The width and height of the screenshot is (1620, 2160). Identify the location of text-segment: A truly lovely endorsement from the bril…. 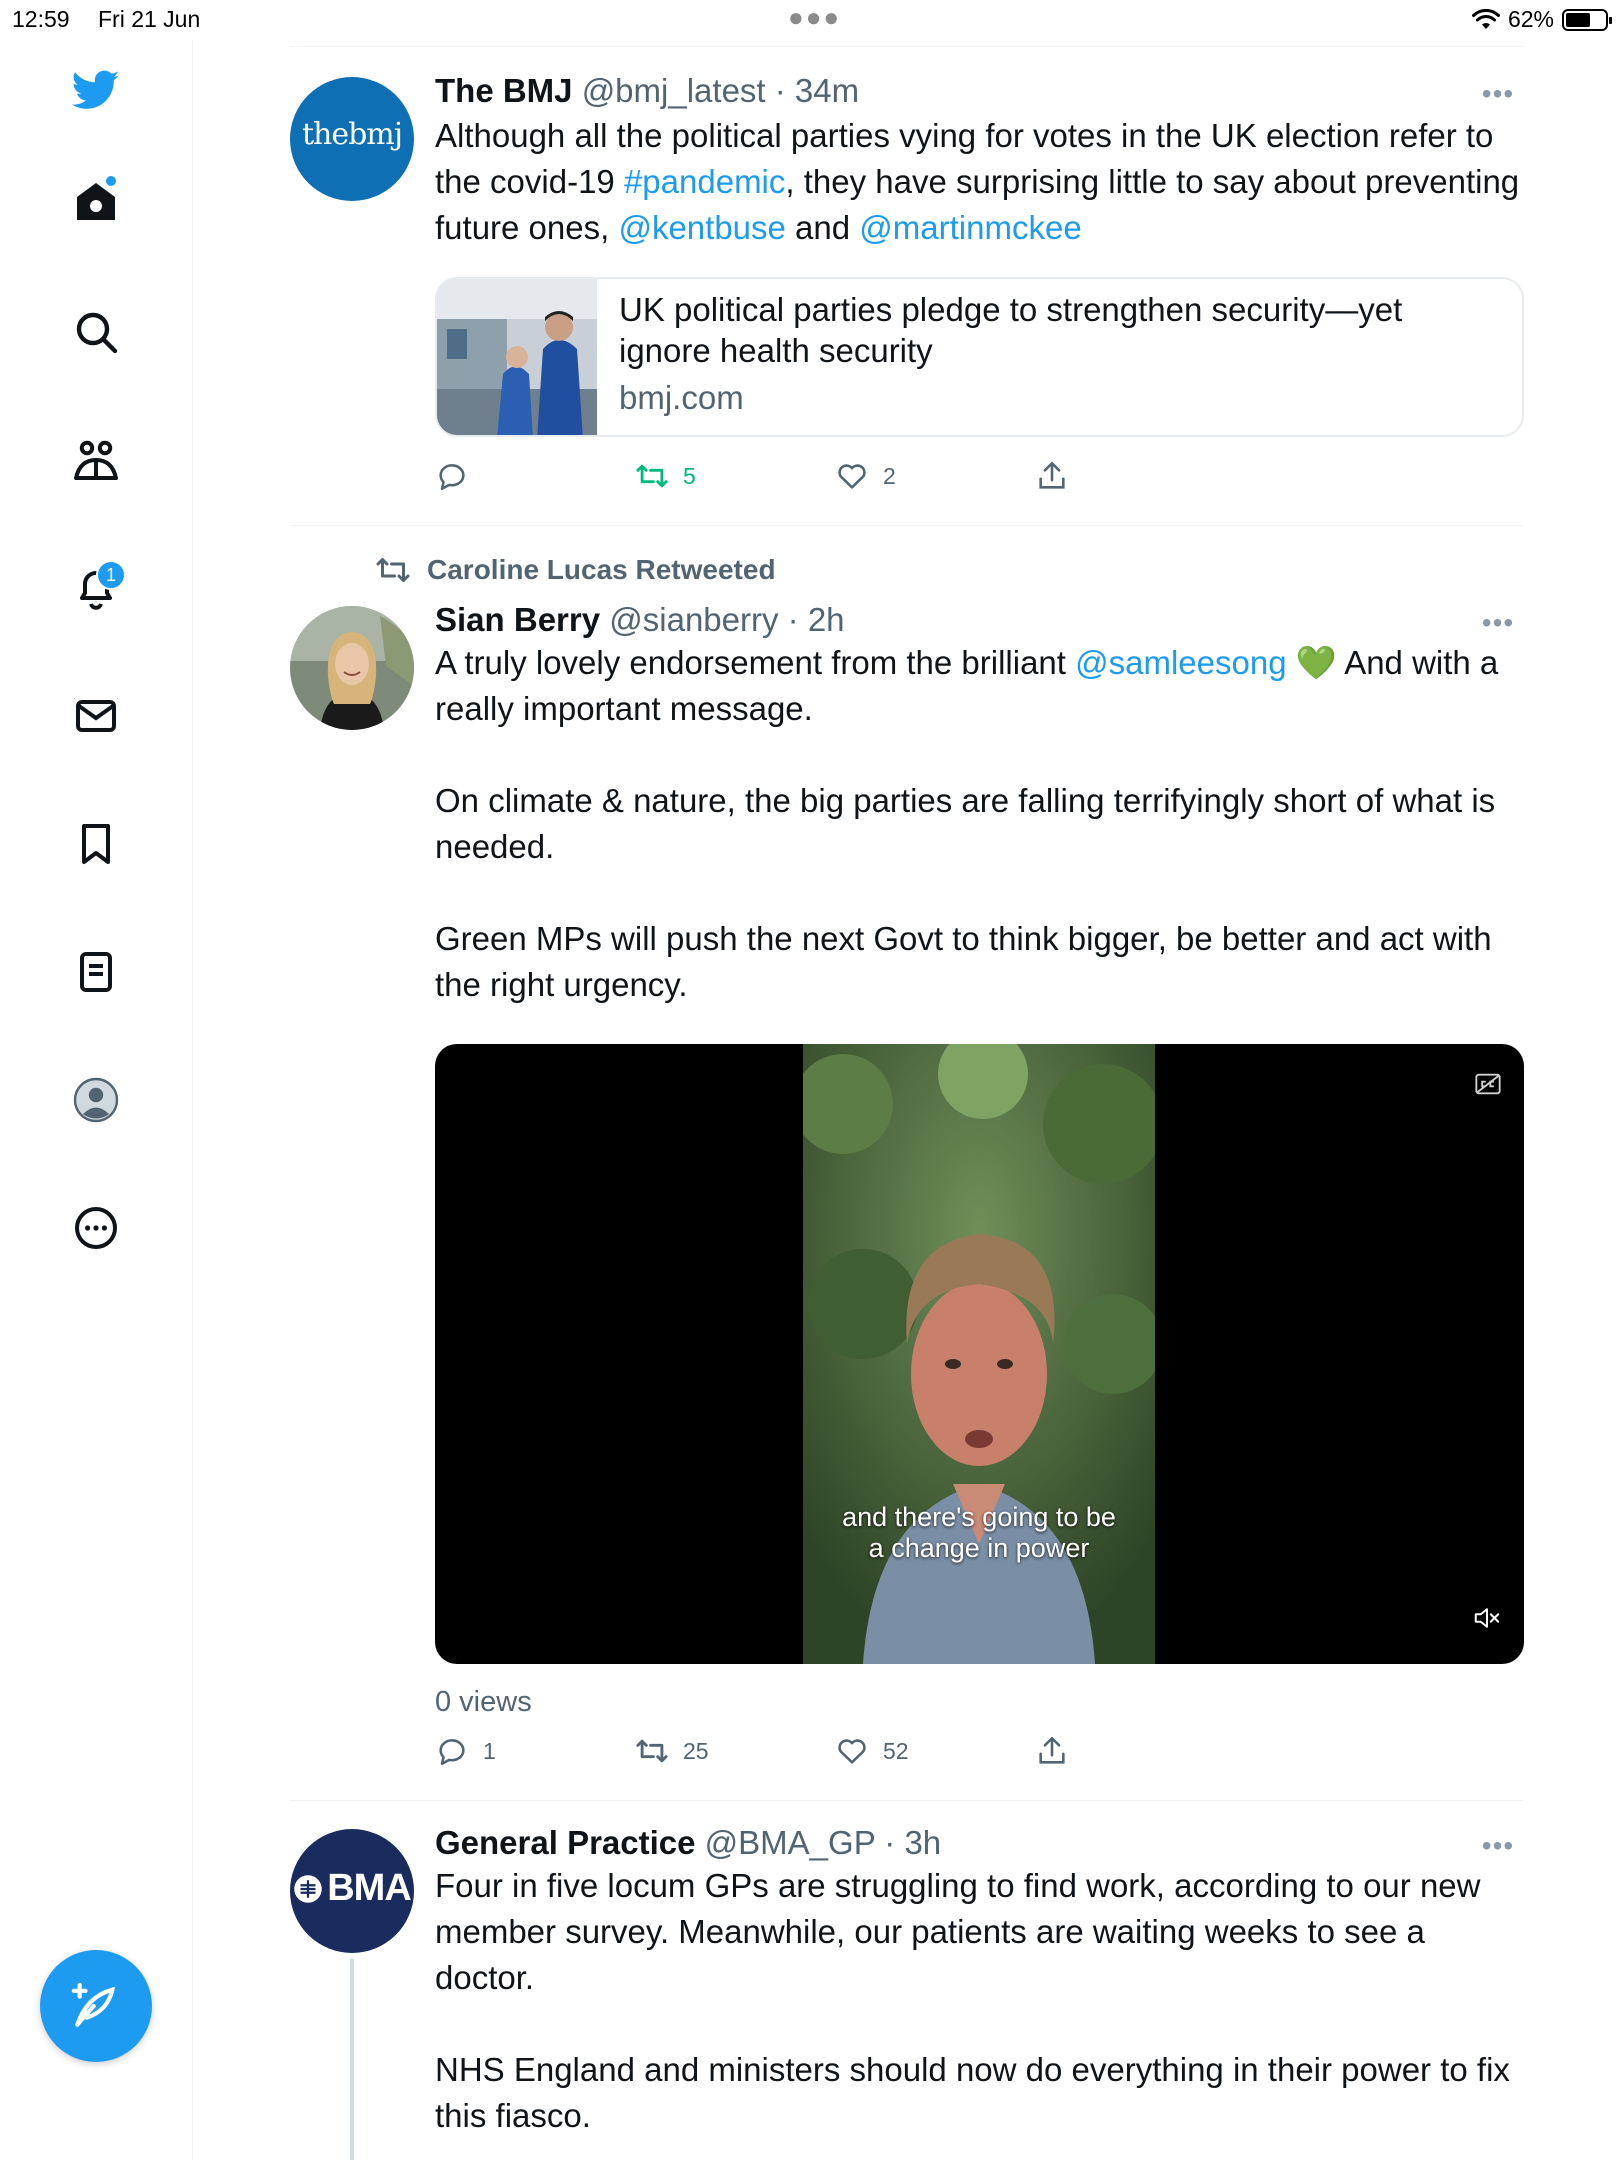
(755, 662).